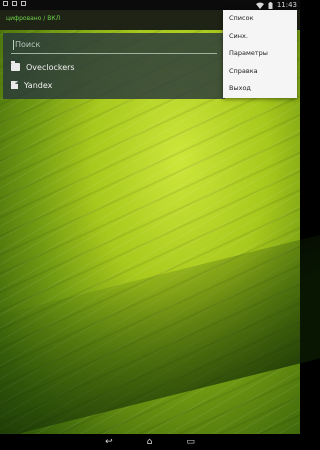 Image resolution: width=320 pixels, height=450 pixels. I want to click on list-item-oveclockers: Oveclockers, so click(114, 67).